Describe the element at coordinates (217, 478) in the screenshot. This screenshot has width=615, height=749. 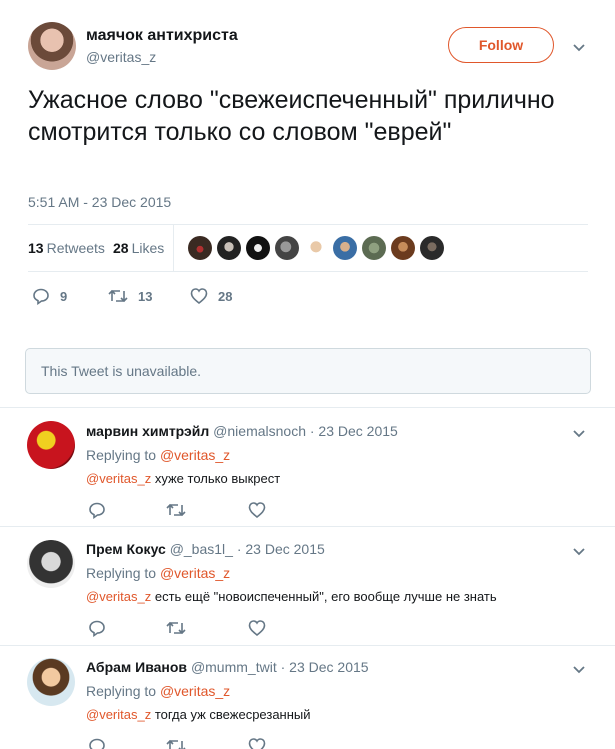
I see `reply-body: хуже только выкрест` at that location.